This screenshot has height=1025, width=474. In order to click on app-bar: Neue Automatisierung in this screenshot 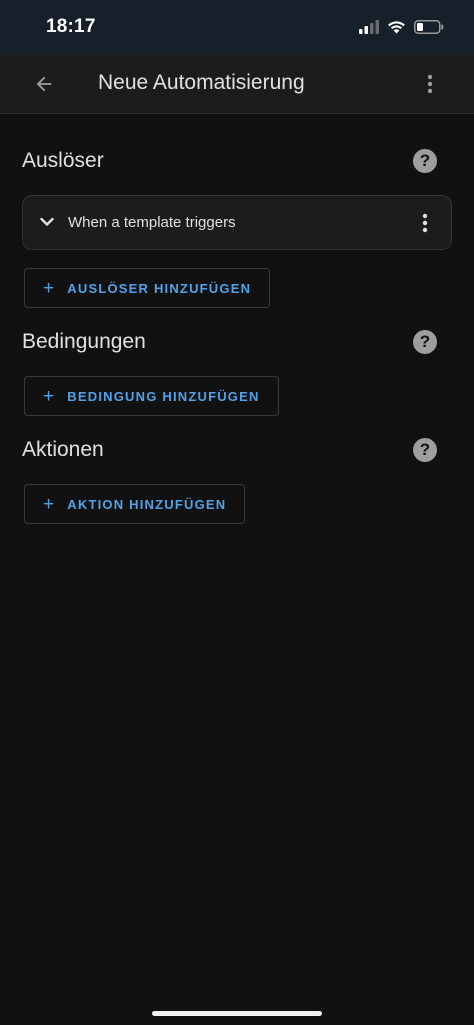, I will do `click(237, 84)`.